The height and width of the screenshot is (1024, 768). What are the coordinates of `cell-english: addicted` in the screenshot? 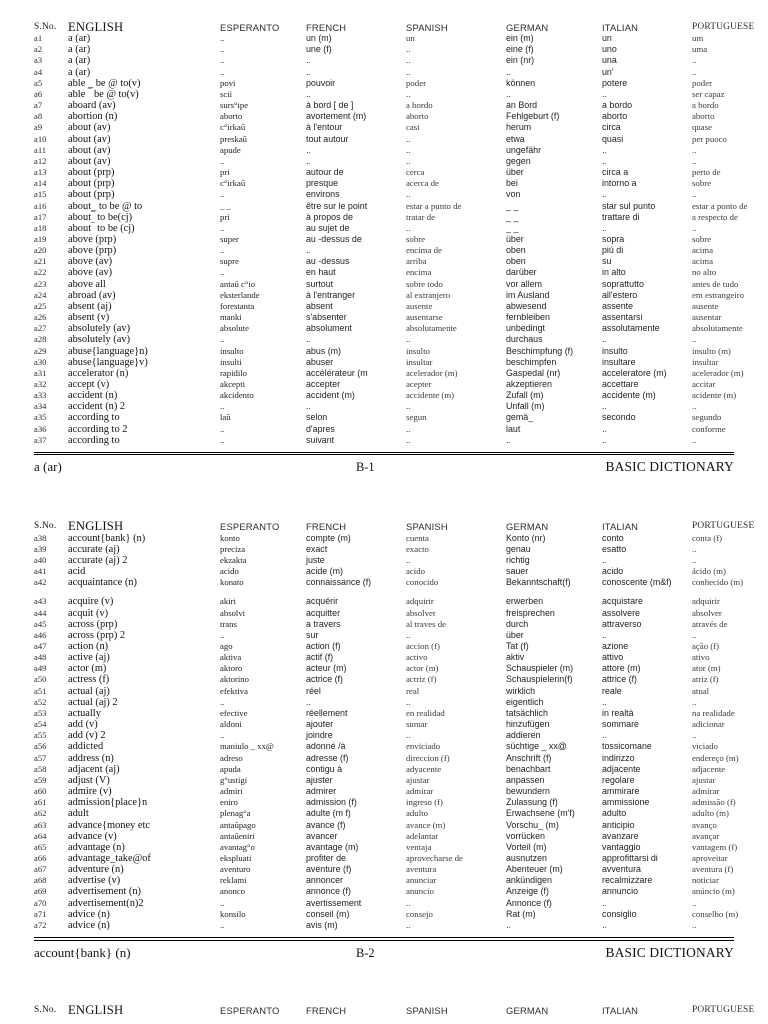 It's located at (86, 747).